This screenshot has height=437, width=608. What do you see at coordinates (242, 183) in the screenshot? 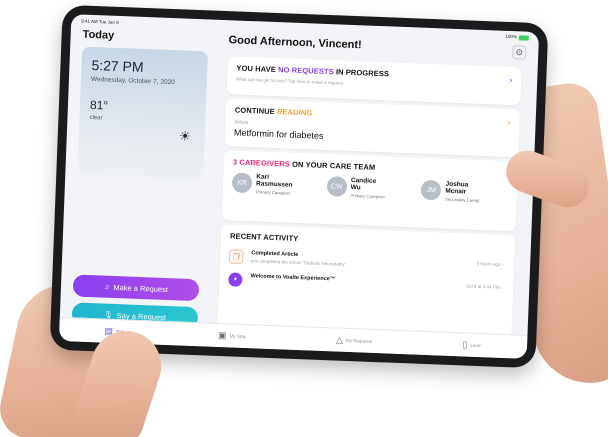
I see `avatar: KR` at bounding box center [242, 183].